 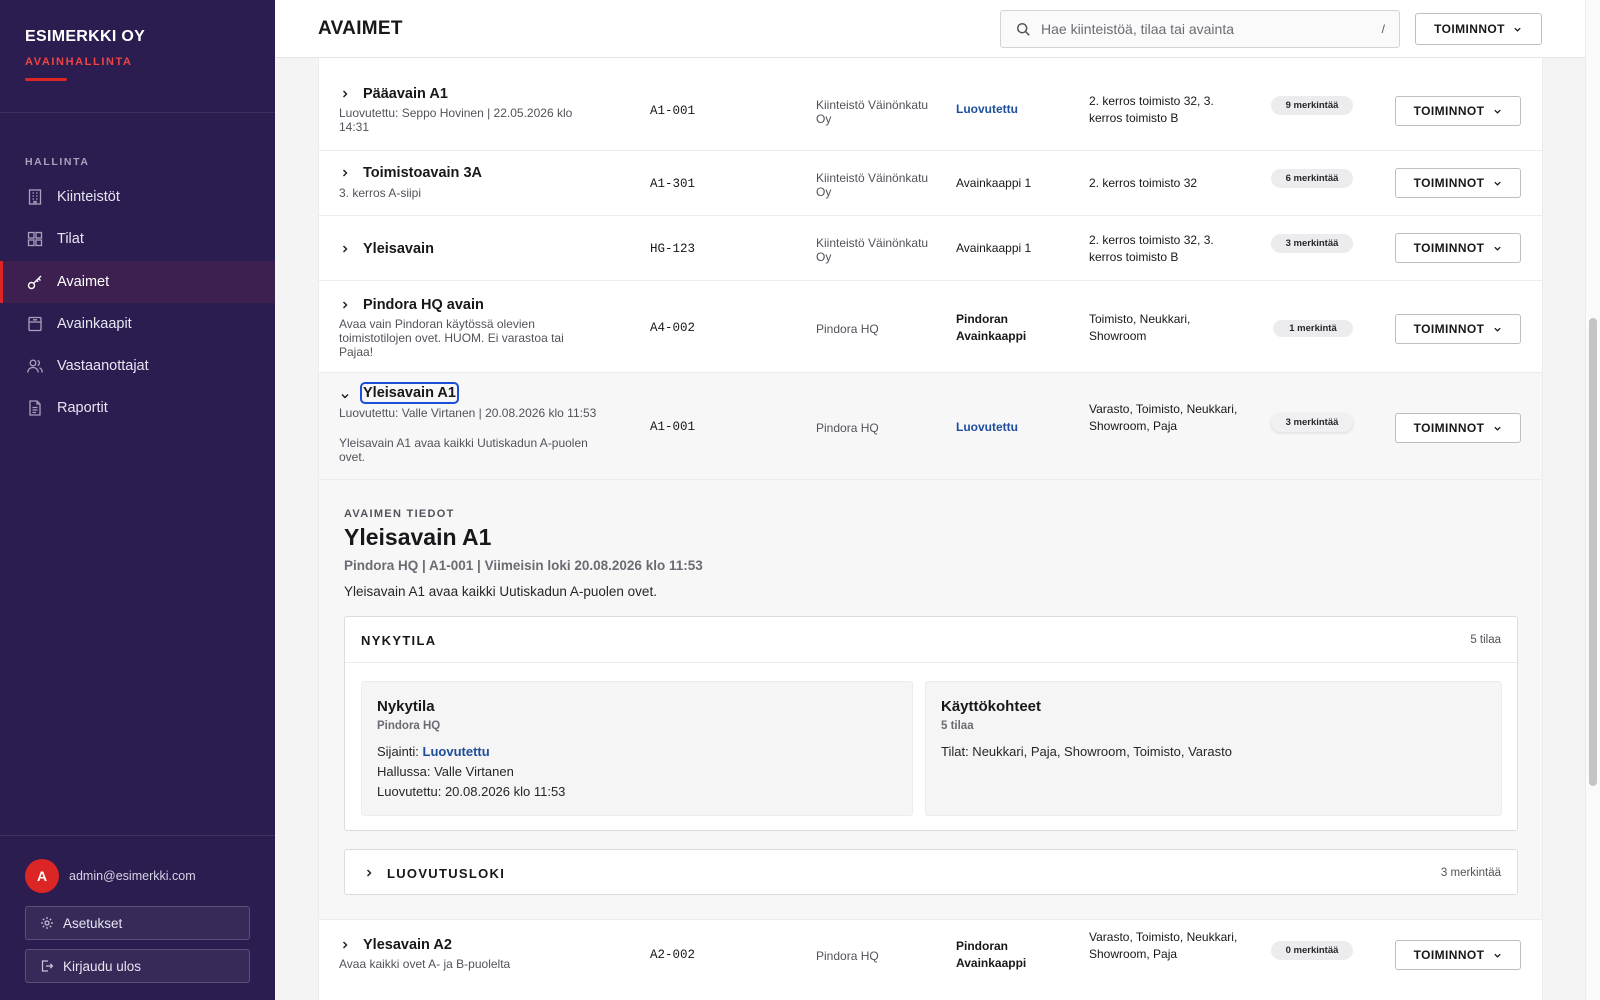 What do you see at coordinates (673, 111) in the screenshot?
I see `key-code: A1-001` at bounding box center [673, 111].